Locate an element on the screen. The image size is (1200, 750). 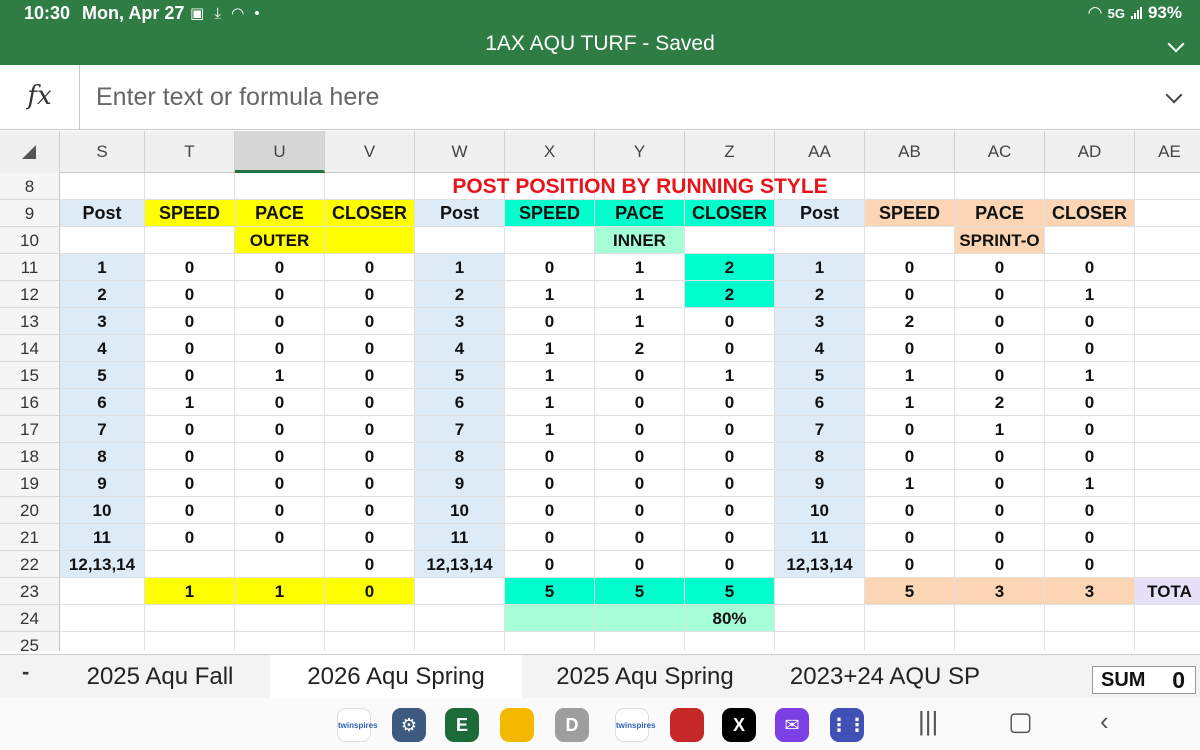
column-header-x: X is located at coordinates (550, 152).